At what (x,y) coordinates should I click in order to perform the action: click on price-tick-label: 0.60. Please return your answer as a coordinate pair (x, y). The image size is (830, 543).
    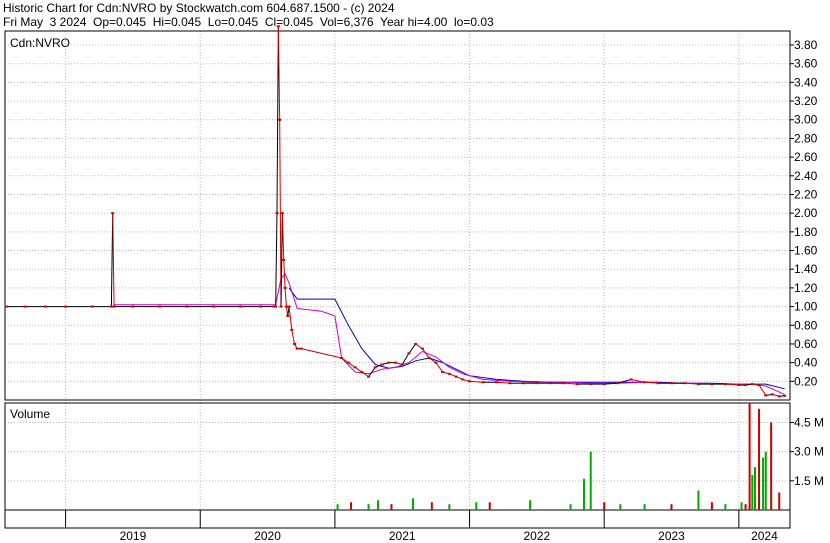
    Looking at the image, I should click on (806, 344).